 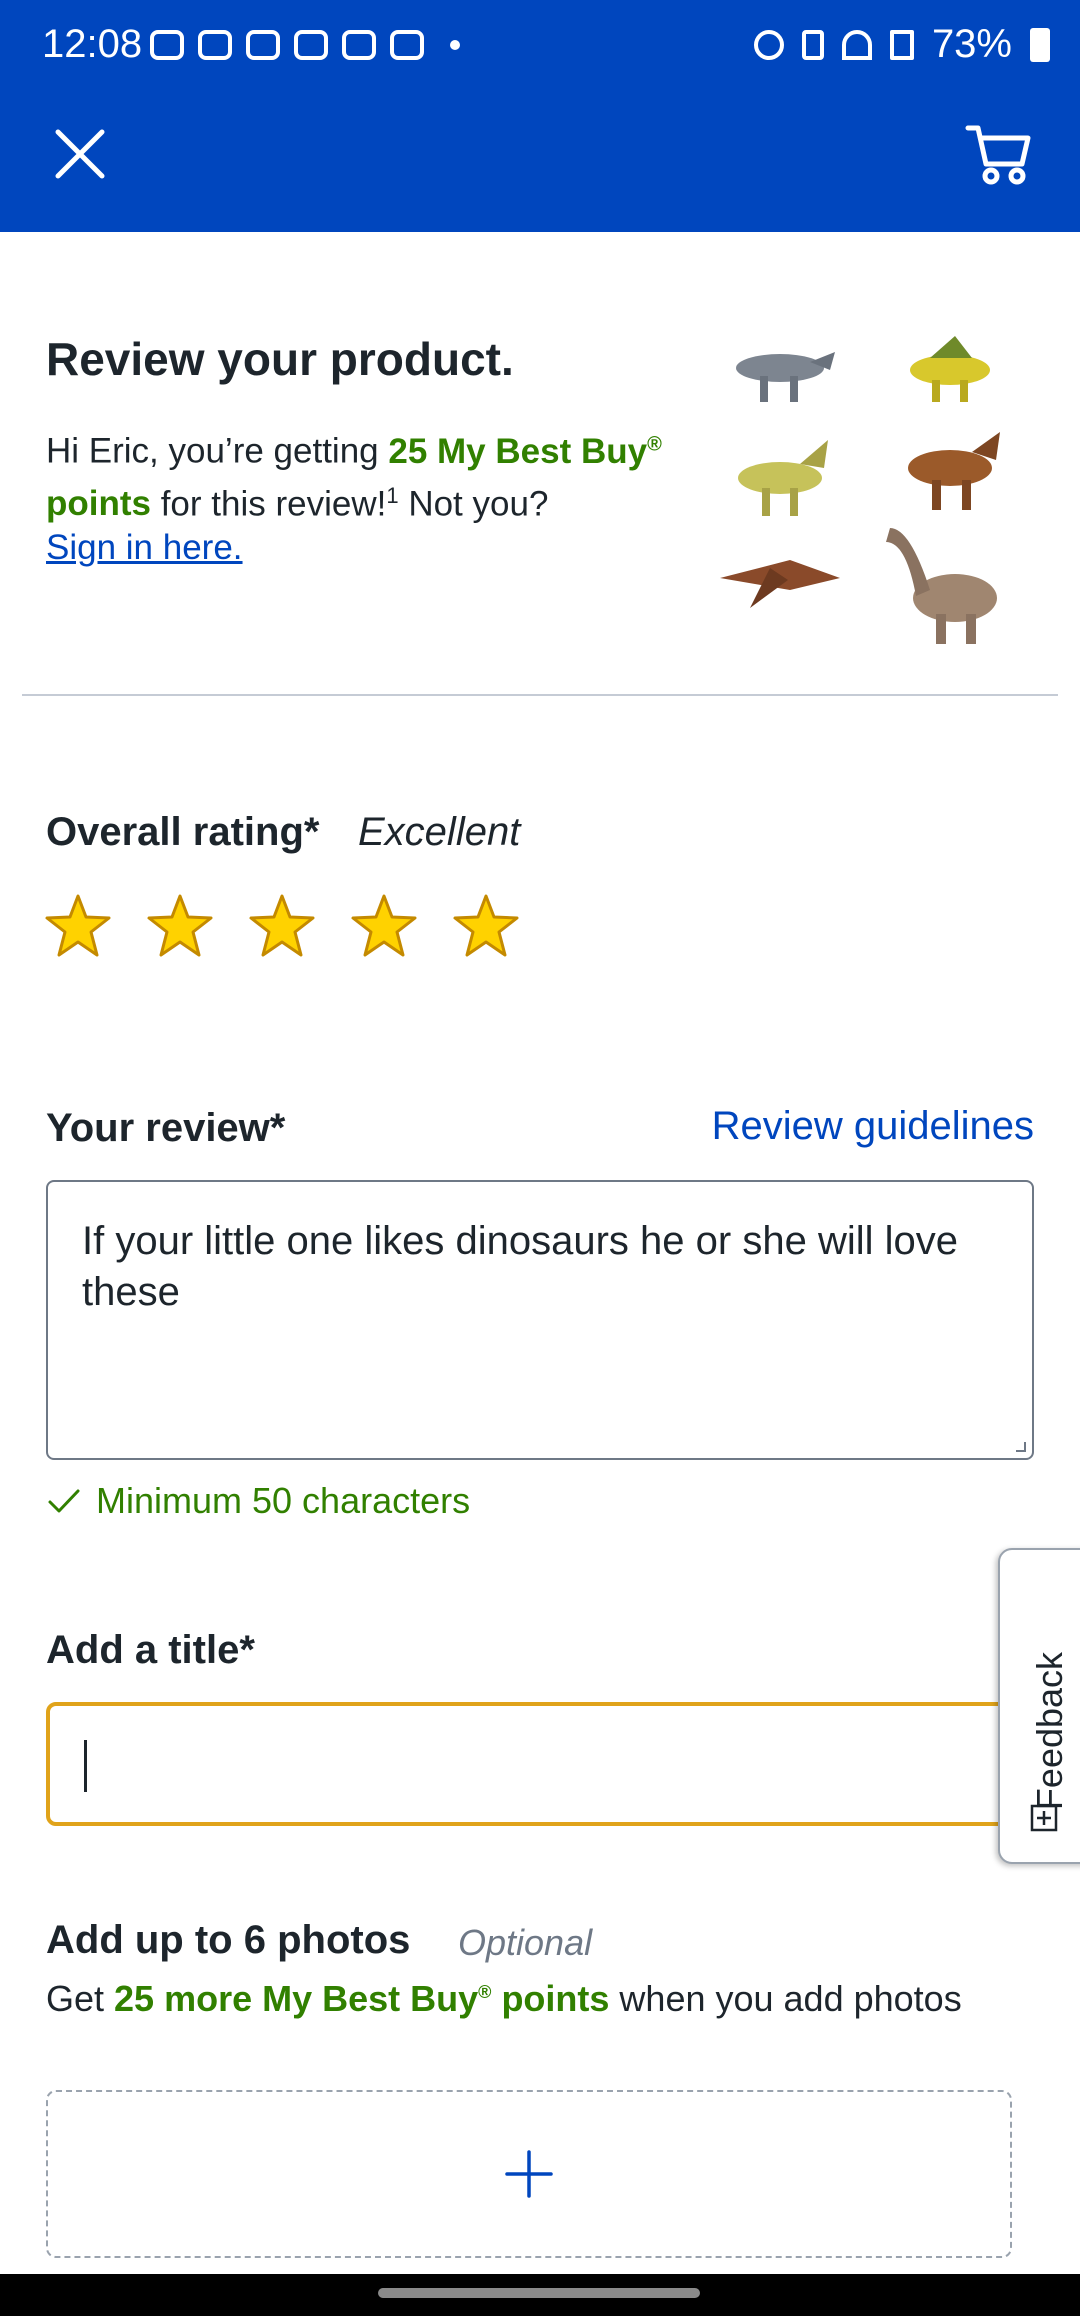 I want to click on section-divider, so click(x=540, y=695).